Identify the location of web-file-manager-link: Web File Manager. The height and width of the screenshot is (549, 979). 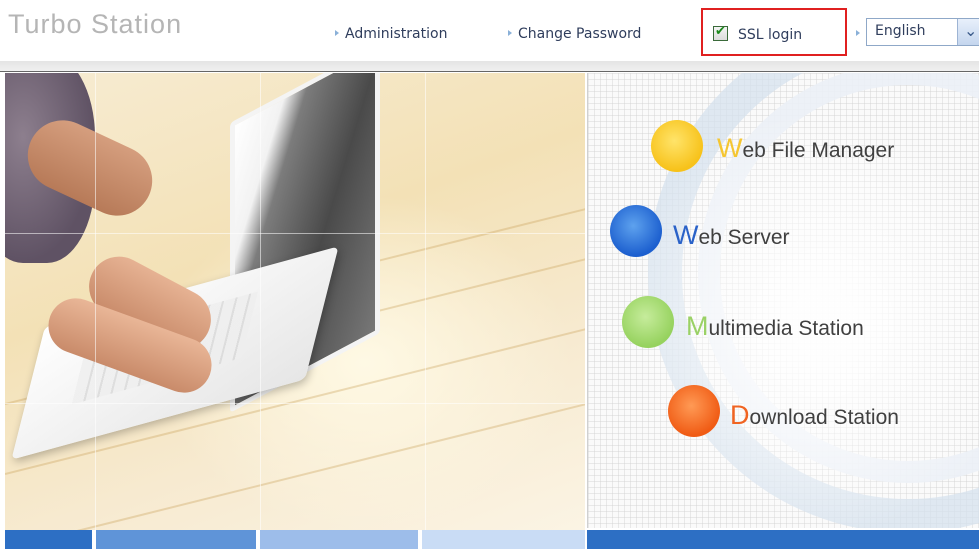
(815, 146).